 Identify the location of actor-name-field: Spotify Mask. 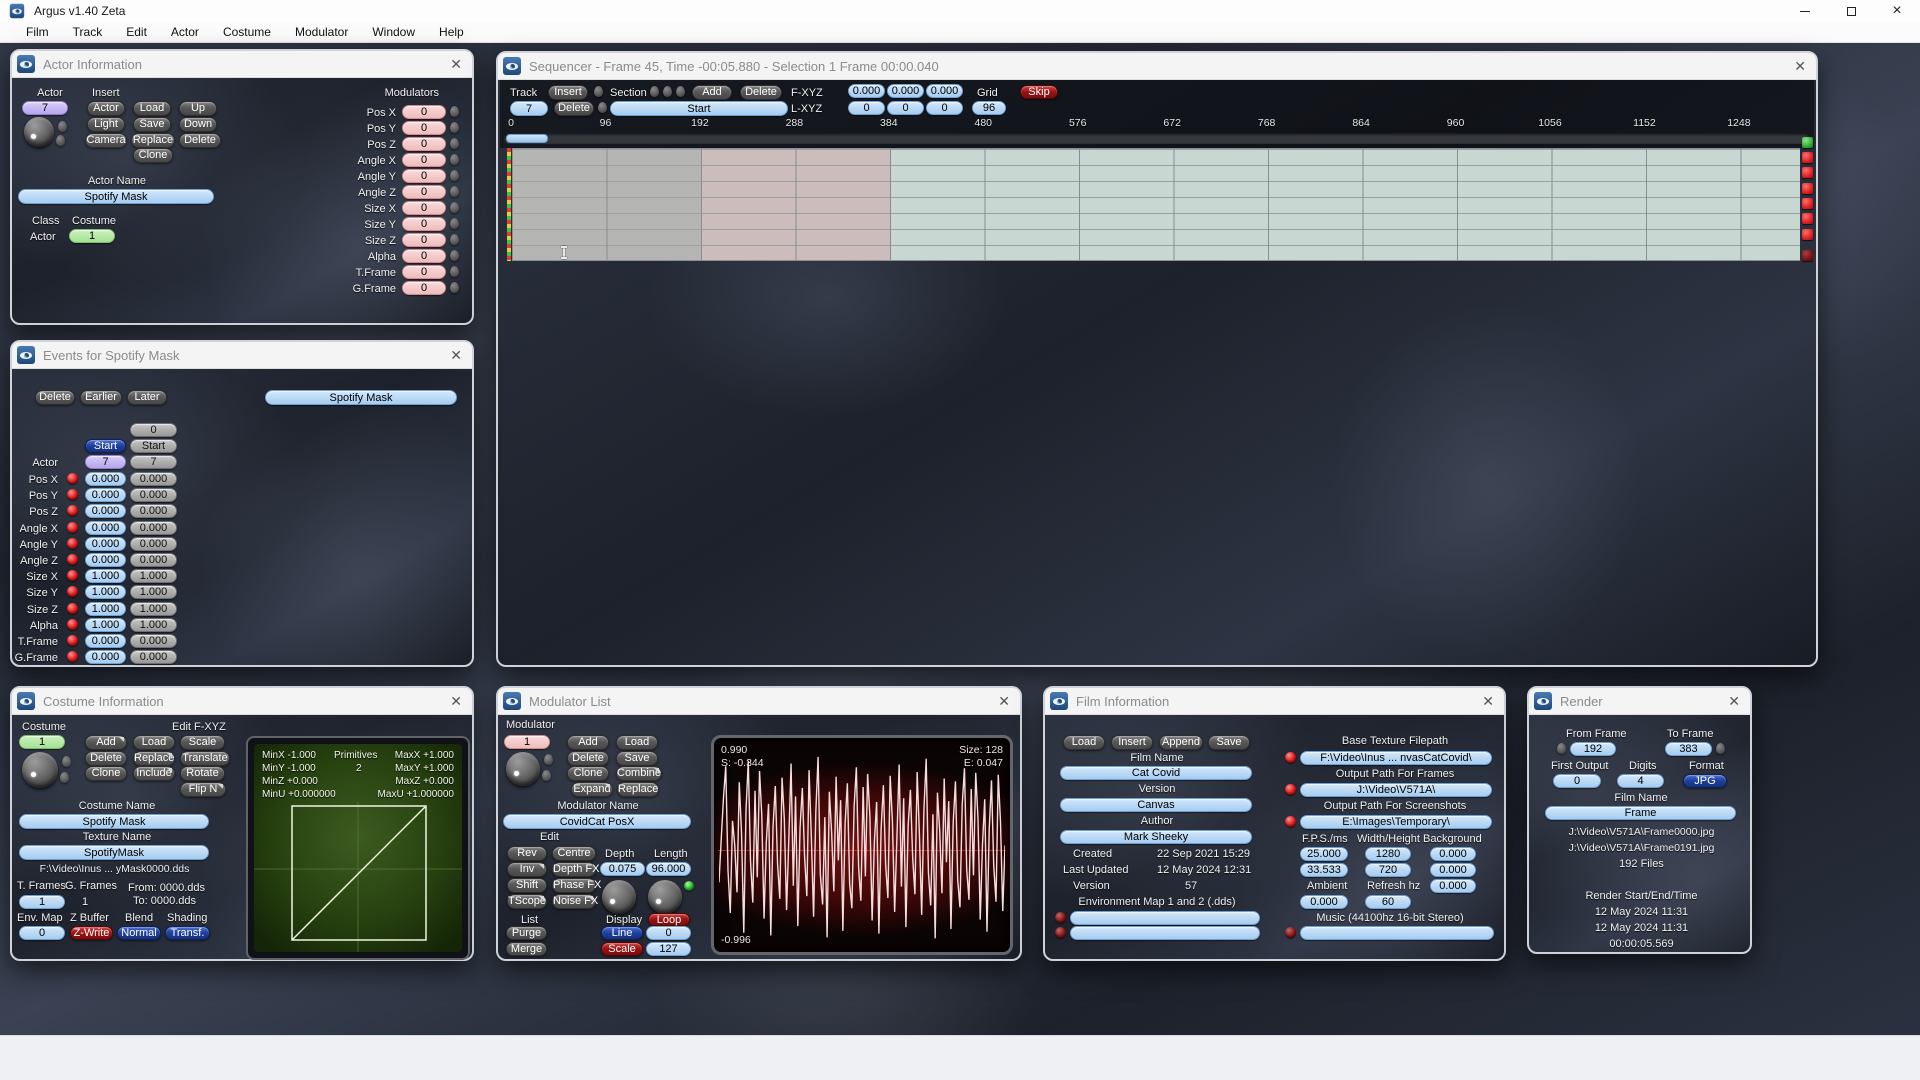
(116, 196).